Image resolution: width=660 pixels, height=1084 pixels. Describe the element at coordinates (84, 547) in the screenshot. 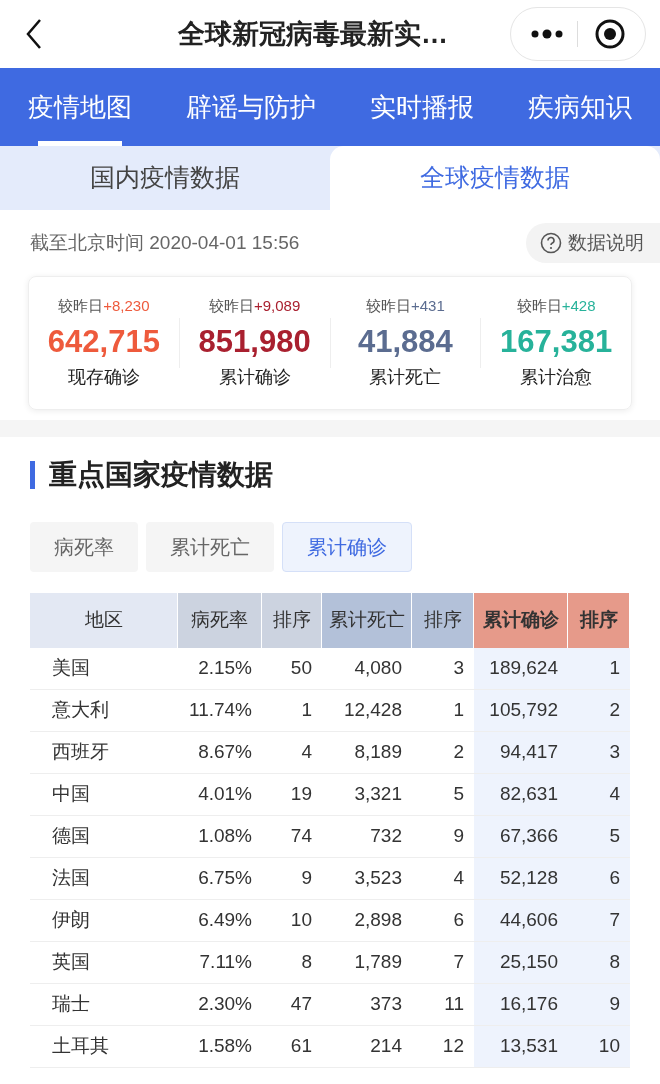

I see `filter-tab: 病死率` at that location.